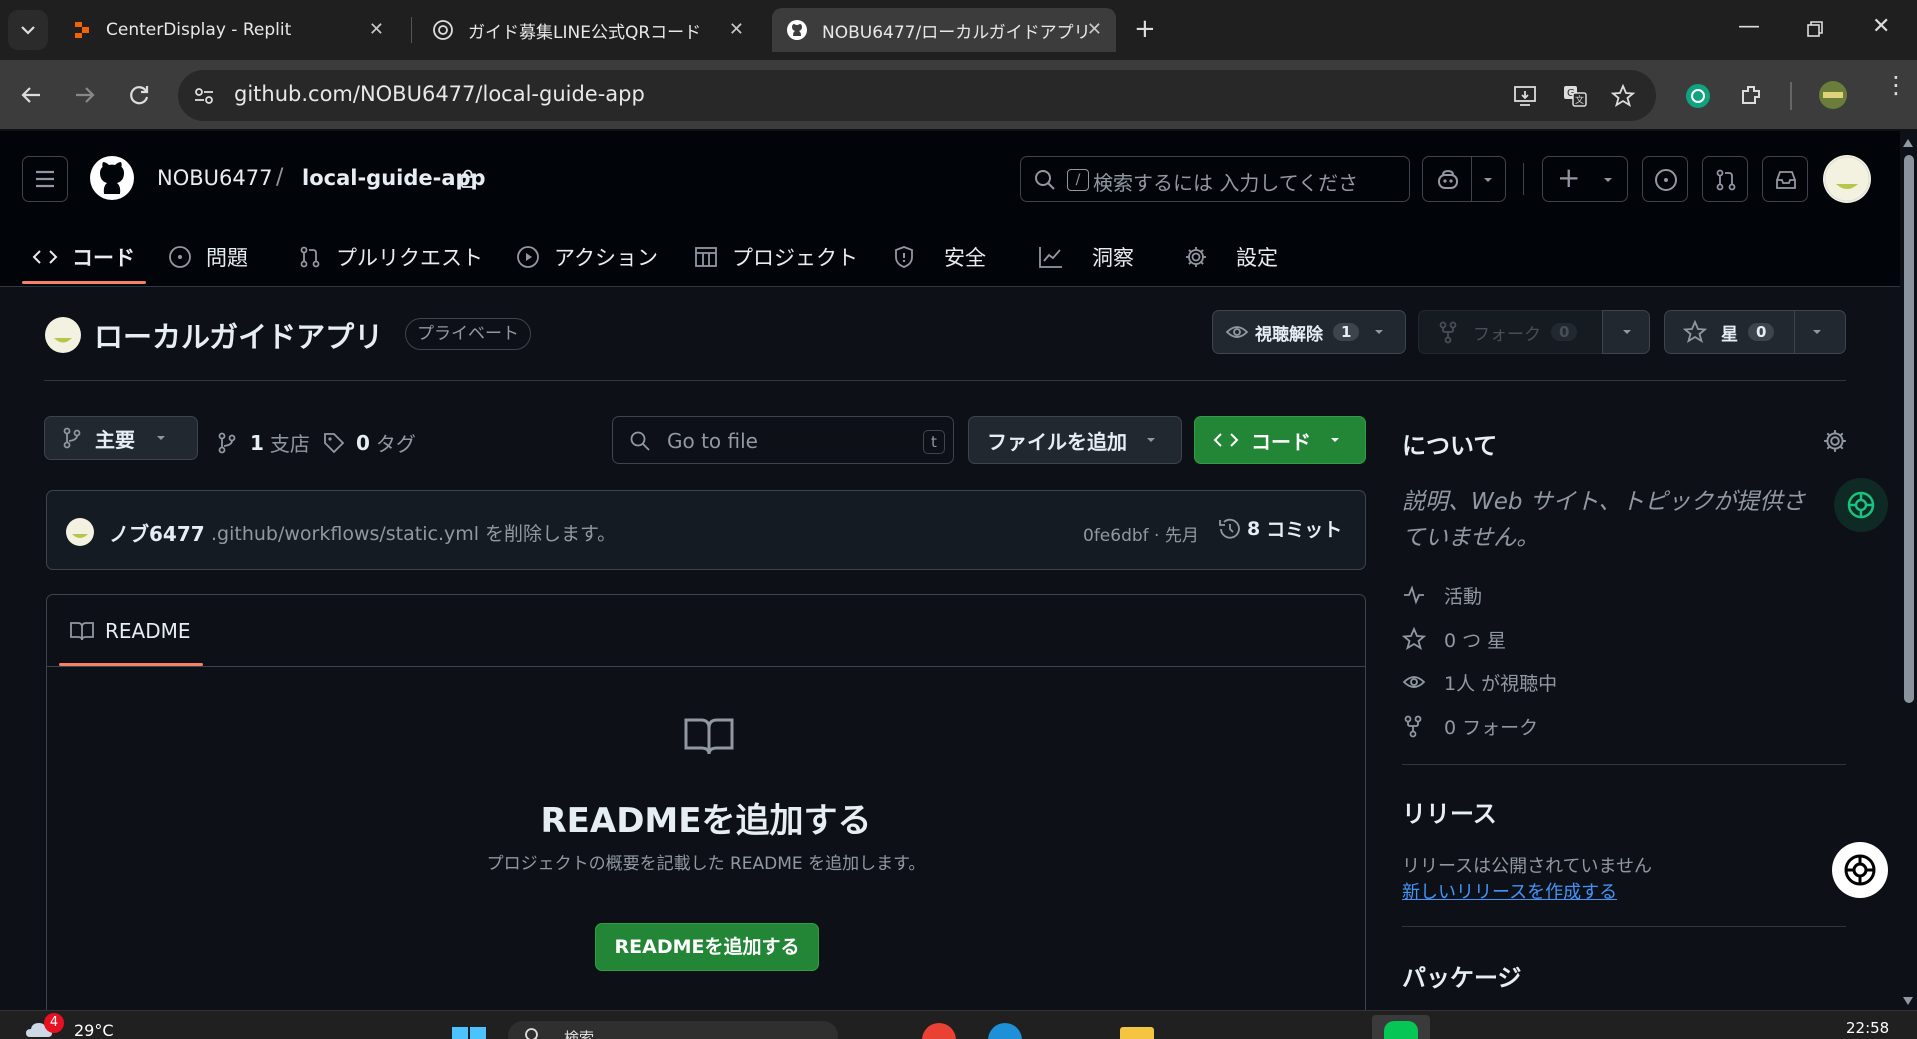 The width and height of the screenshot is (1917, 1039). Describe the element at coordinates (965, 258) in the screenshot. I see `tab-label: 安全` at that location.